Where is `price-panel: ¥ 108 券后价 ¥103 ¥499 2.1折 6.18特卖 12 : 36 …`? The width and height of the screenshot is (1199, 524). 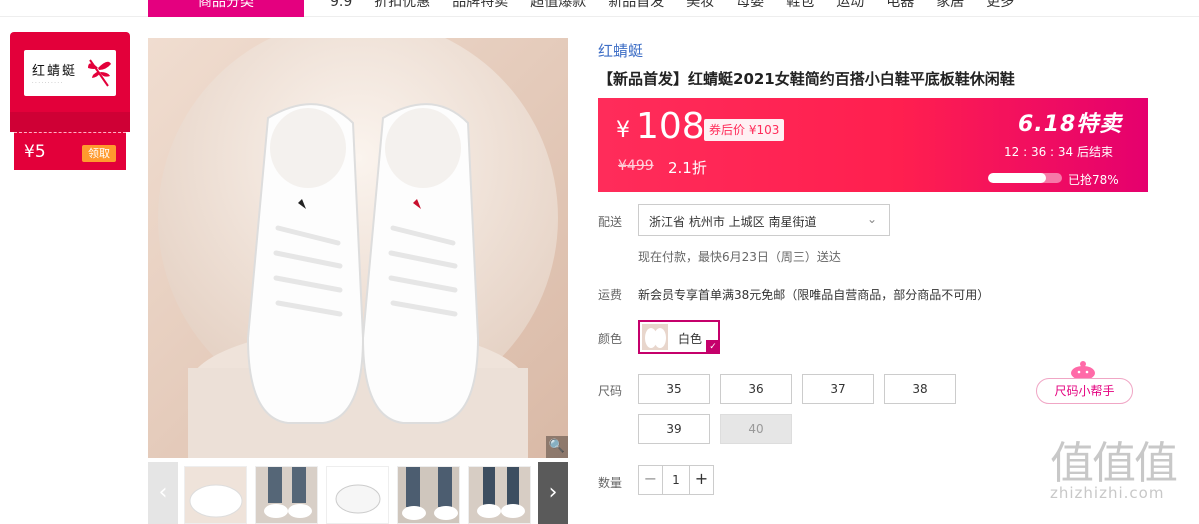 price-panel: ¥ 108 券后价 ¥103 ¥499 2.1折 6.18特卖 12 : 36 … is located at coordinates (873, 145).